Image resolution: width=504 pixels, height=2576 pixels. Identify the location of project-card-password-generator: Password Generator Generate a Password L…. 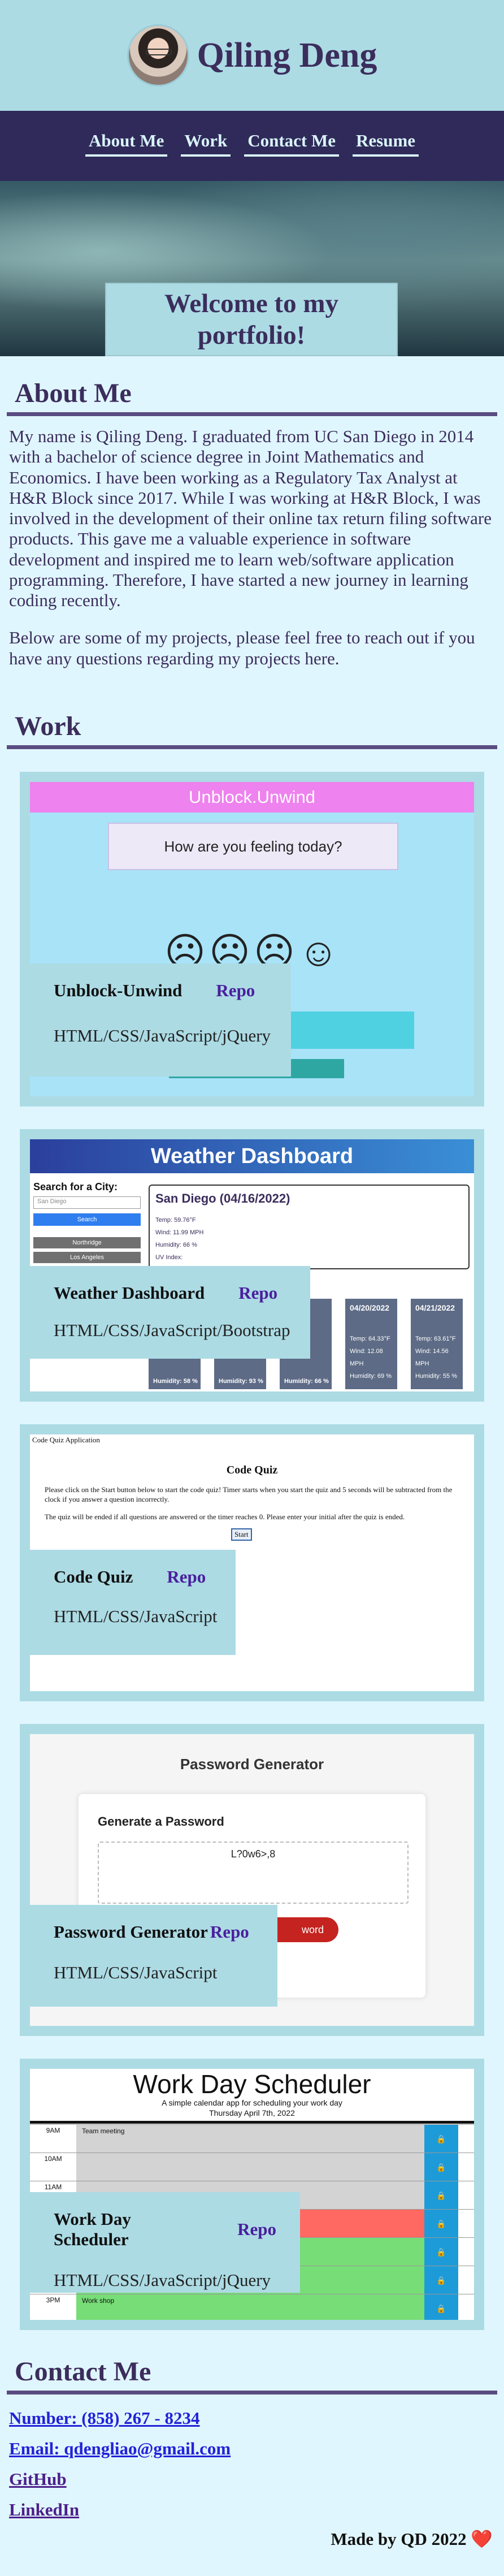
(252, 1879).